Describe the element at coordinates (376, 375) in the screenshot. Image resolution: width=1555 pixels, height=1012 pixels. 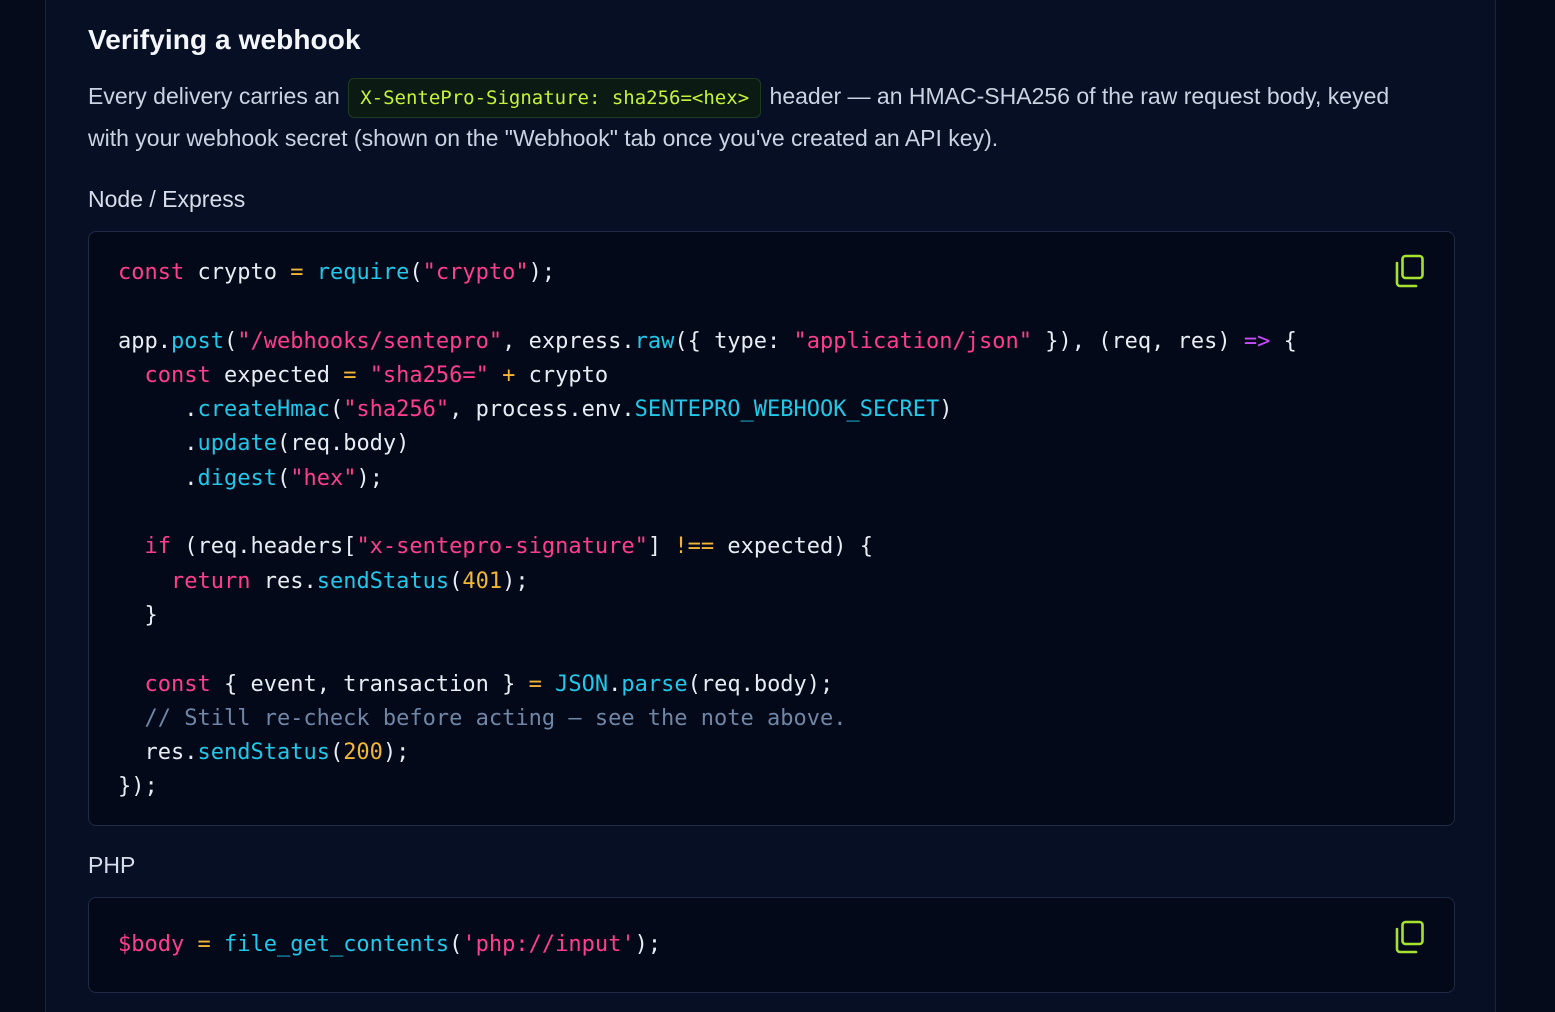
I see `code-line: const expected = "sha256=" + crypto` at that location.